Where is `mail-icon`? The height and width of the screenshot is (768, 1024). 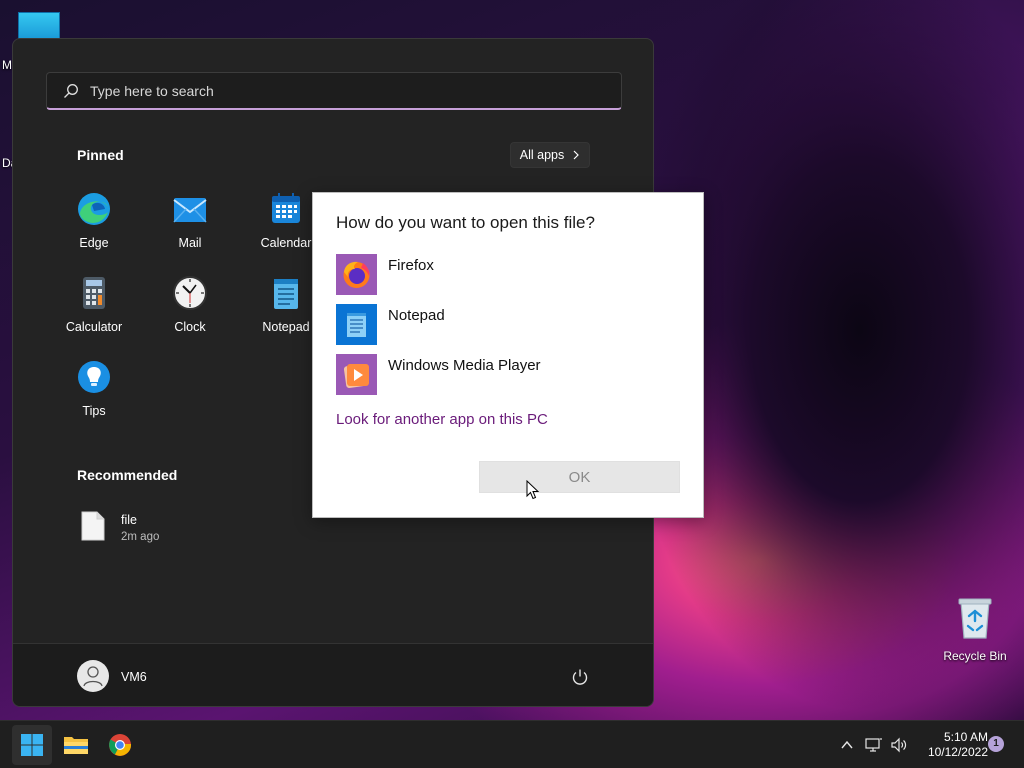 mail-icon is located at coordinates (190, 210).